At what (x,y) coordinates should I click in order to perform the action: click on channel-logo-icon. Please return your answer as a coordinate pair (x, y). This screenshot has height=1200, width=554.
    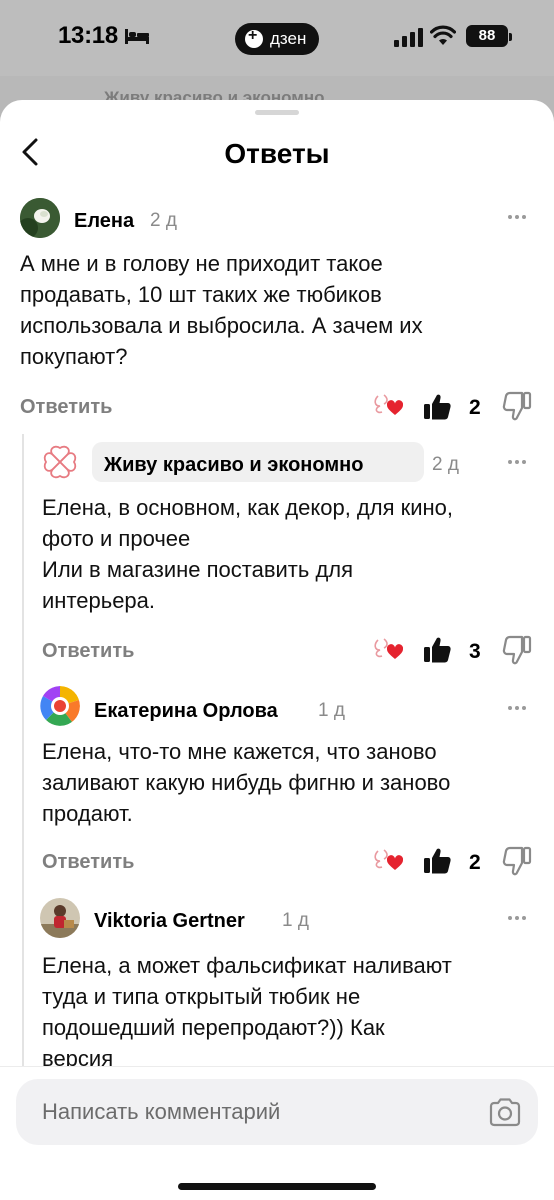
    Looking at the image, I should click on (60, 462).